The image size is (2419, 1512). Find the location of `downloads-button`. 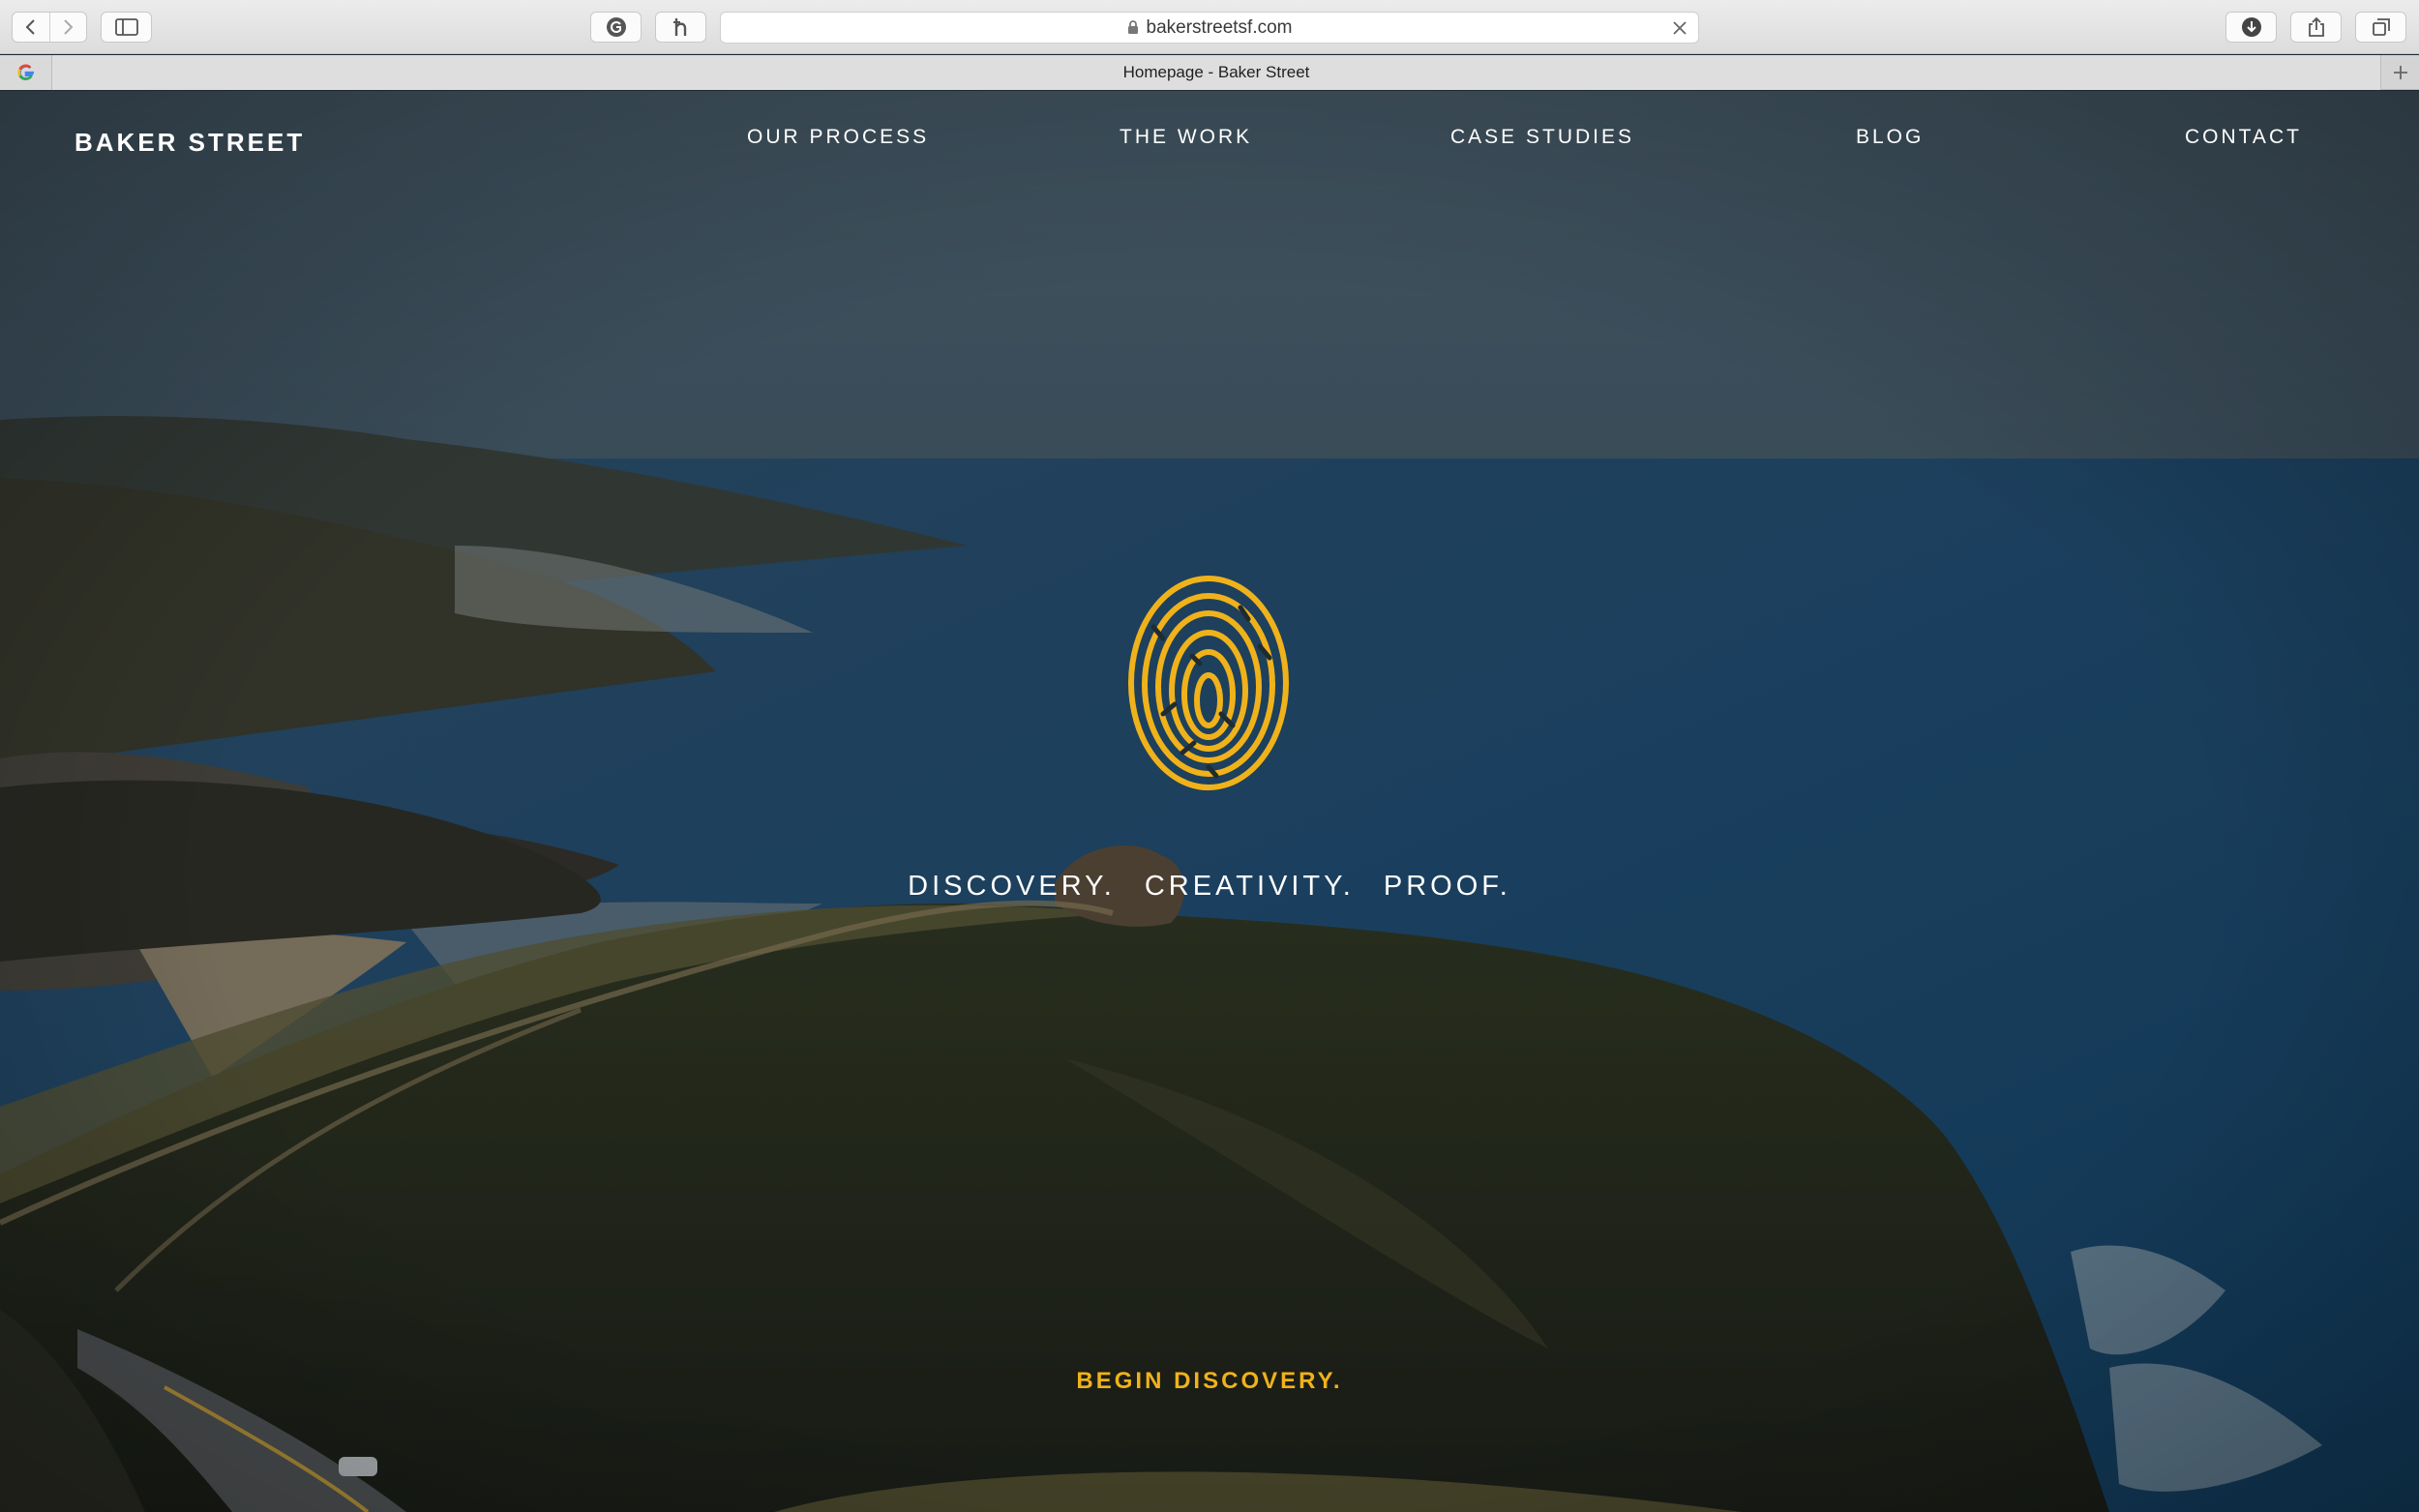

downloads-button is located at coordinates (2251, 27).